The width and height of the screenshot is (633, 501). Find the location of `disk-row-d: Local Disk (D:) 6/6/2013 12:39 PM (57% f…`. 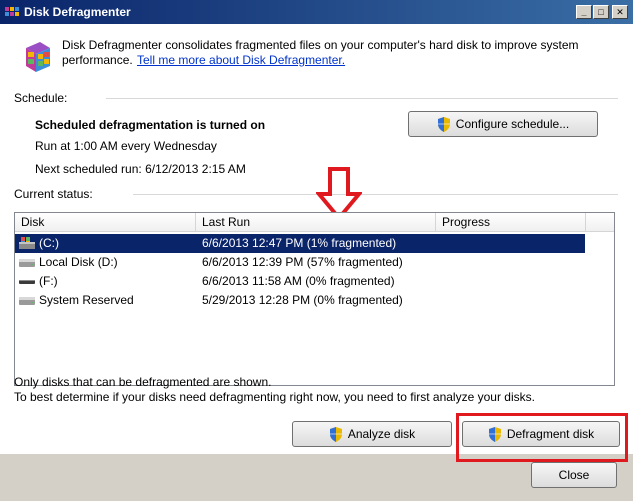

disk-row-d: Local Disk (D:) 6/6/2013 12:39 PM (57% f… is located at coordinates (300, 262).